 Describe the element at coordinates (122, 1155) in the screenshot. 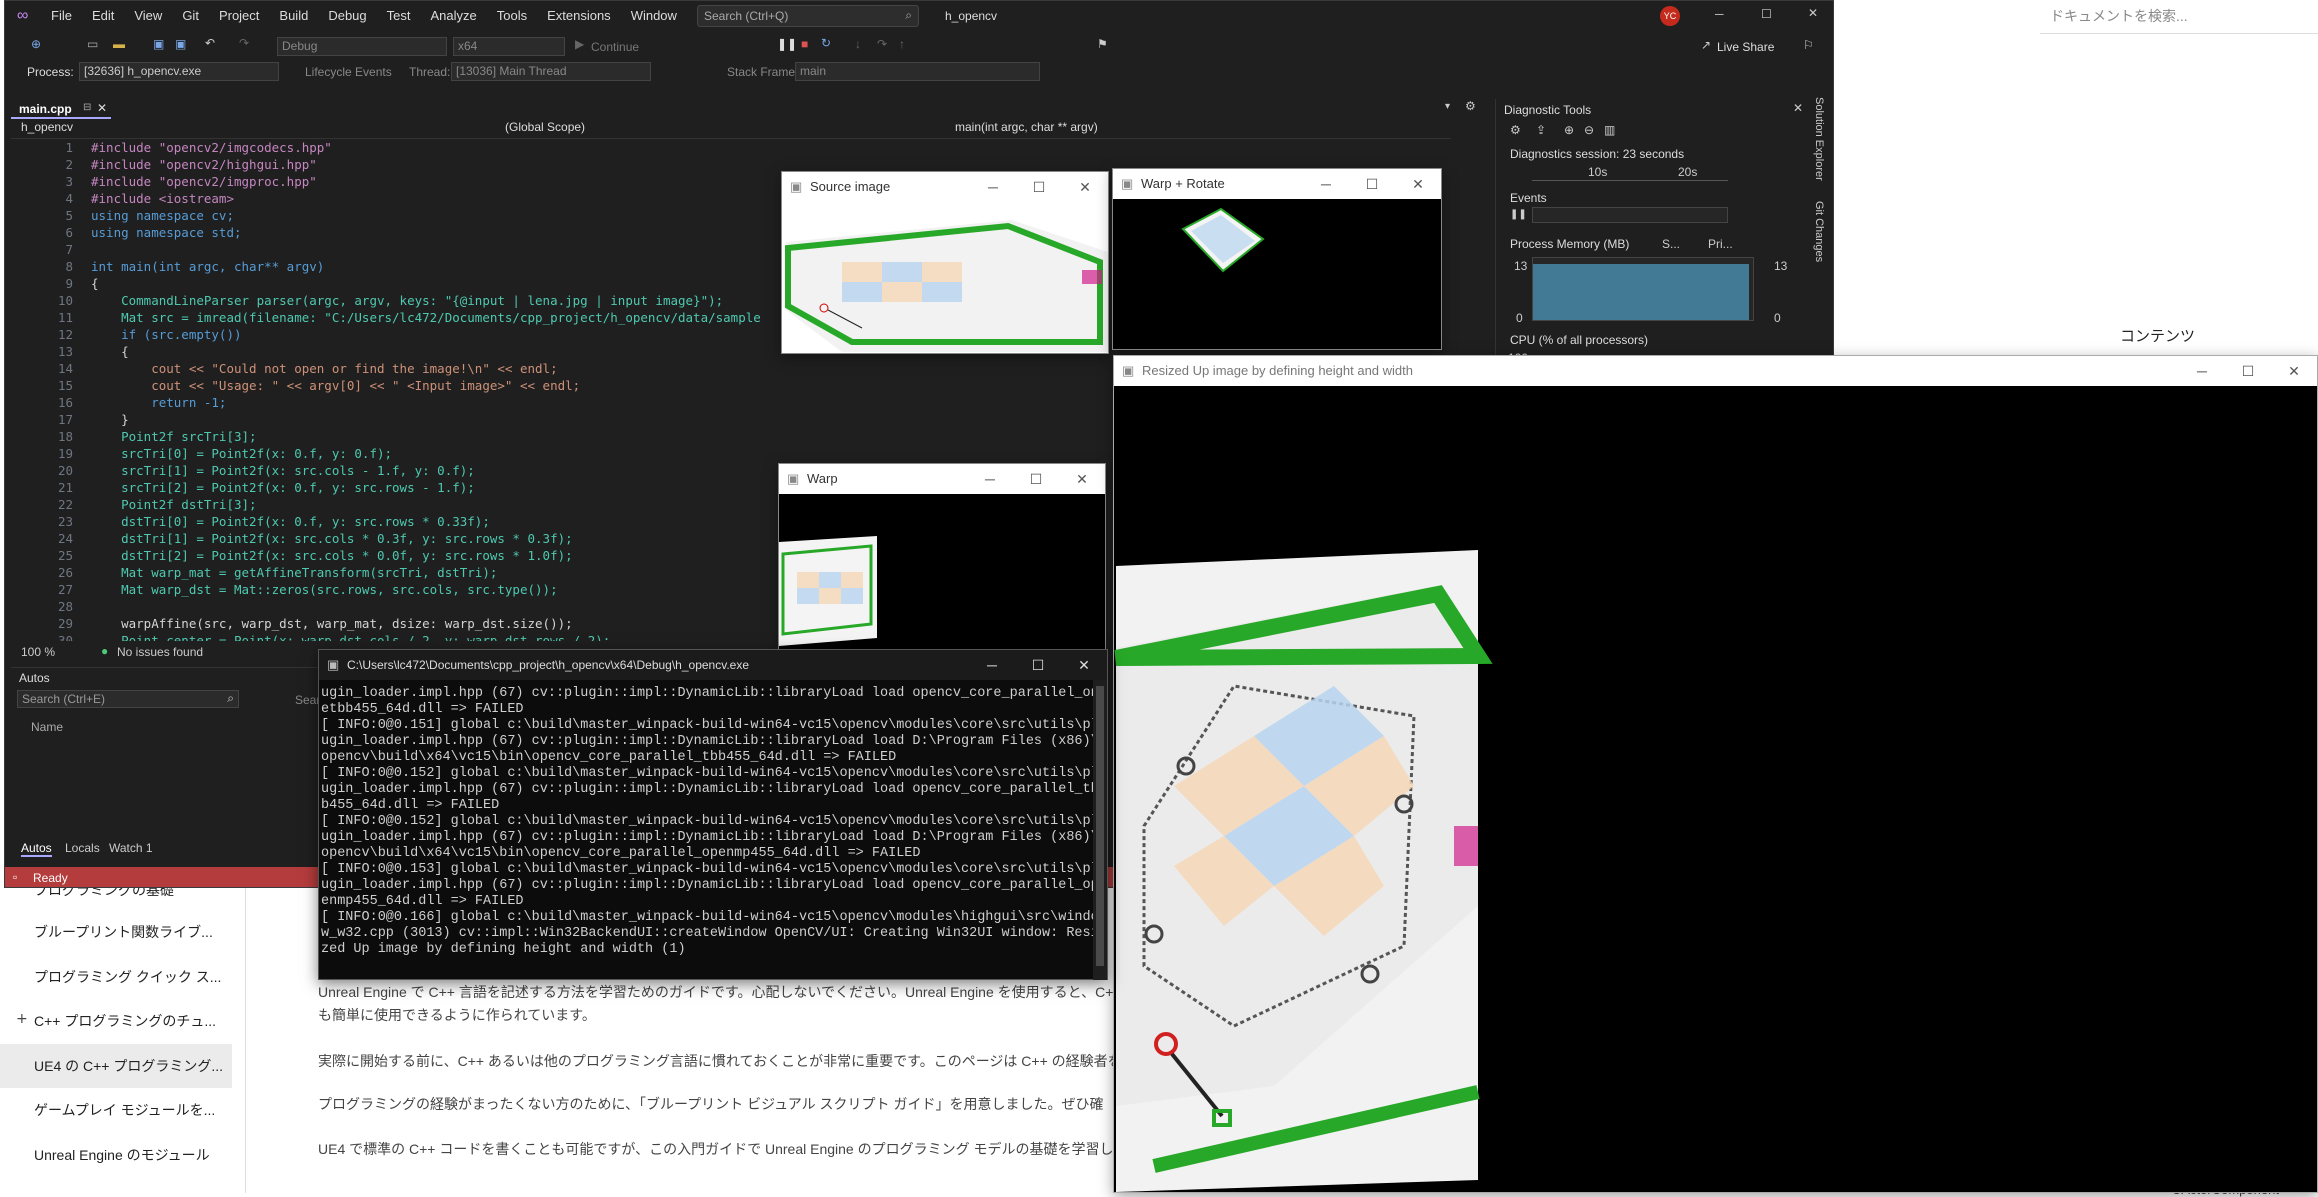

I see `doc-side-item: Unreal Engine のモジュール` at that location.